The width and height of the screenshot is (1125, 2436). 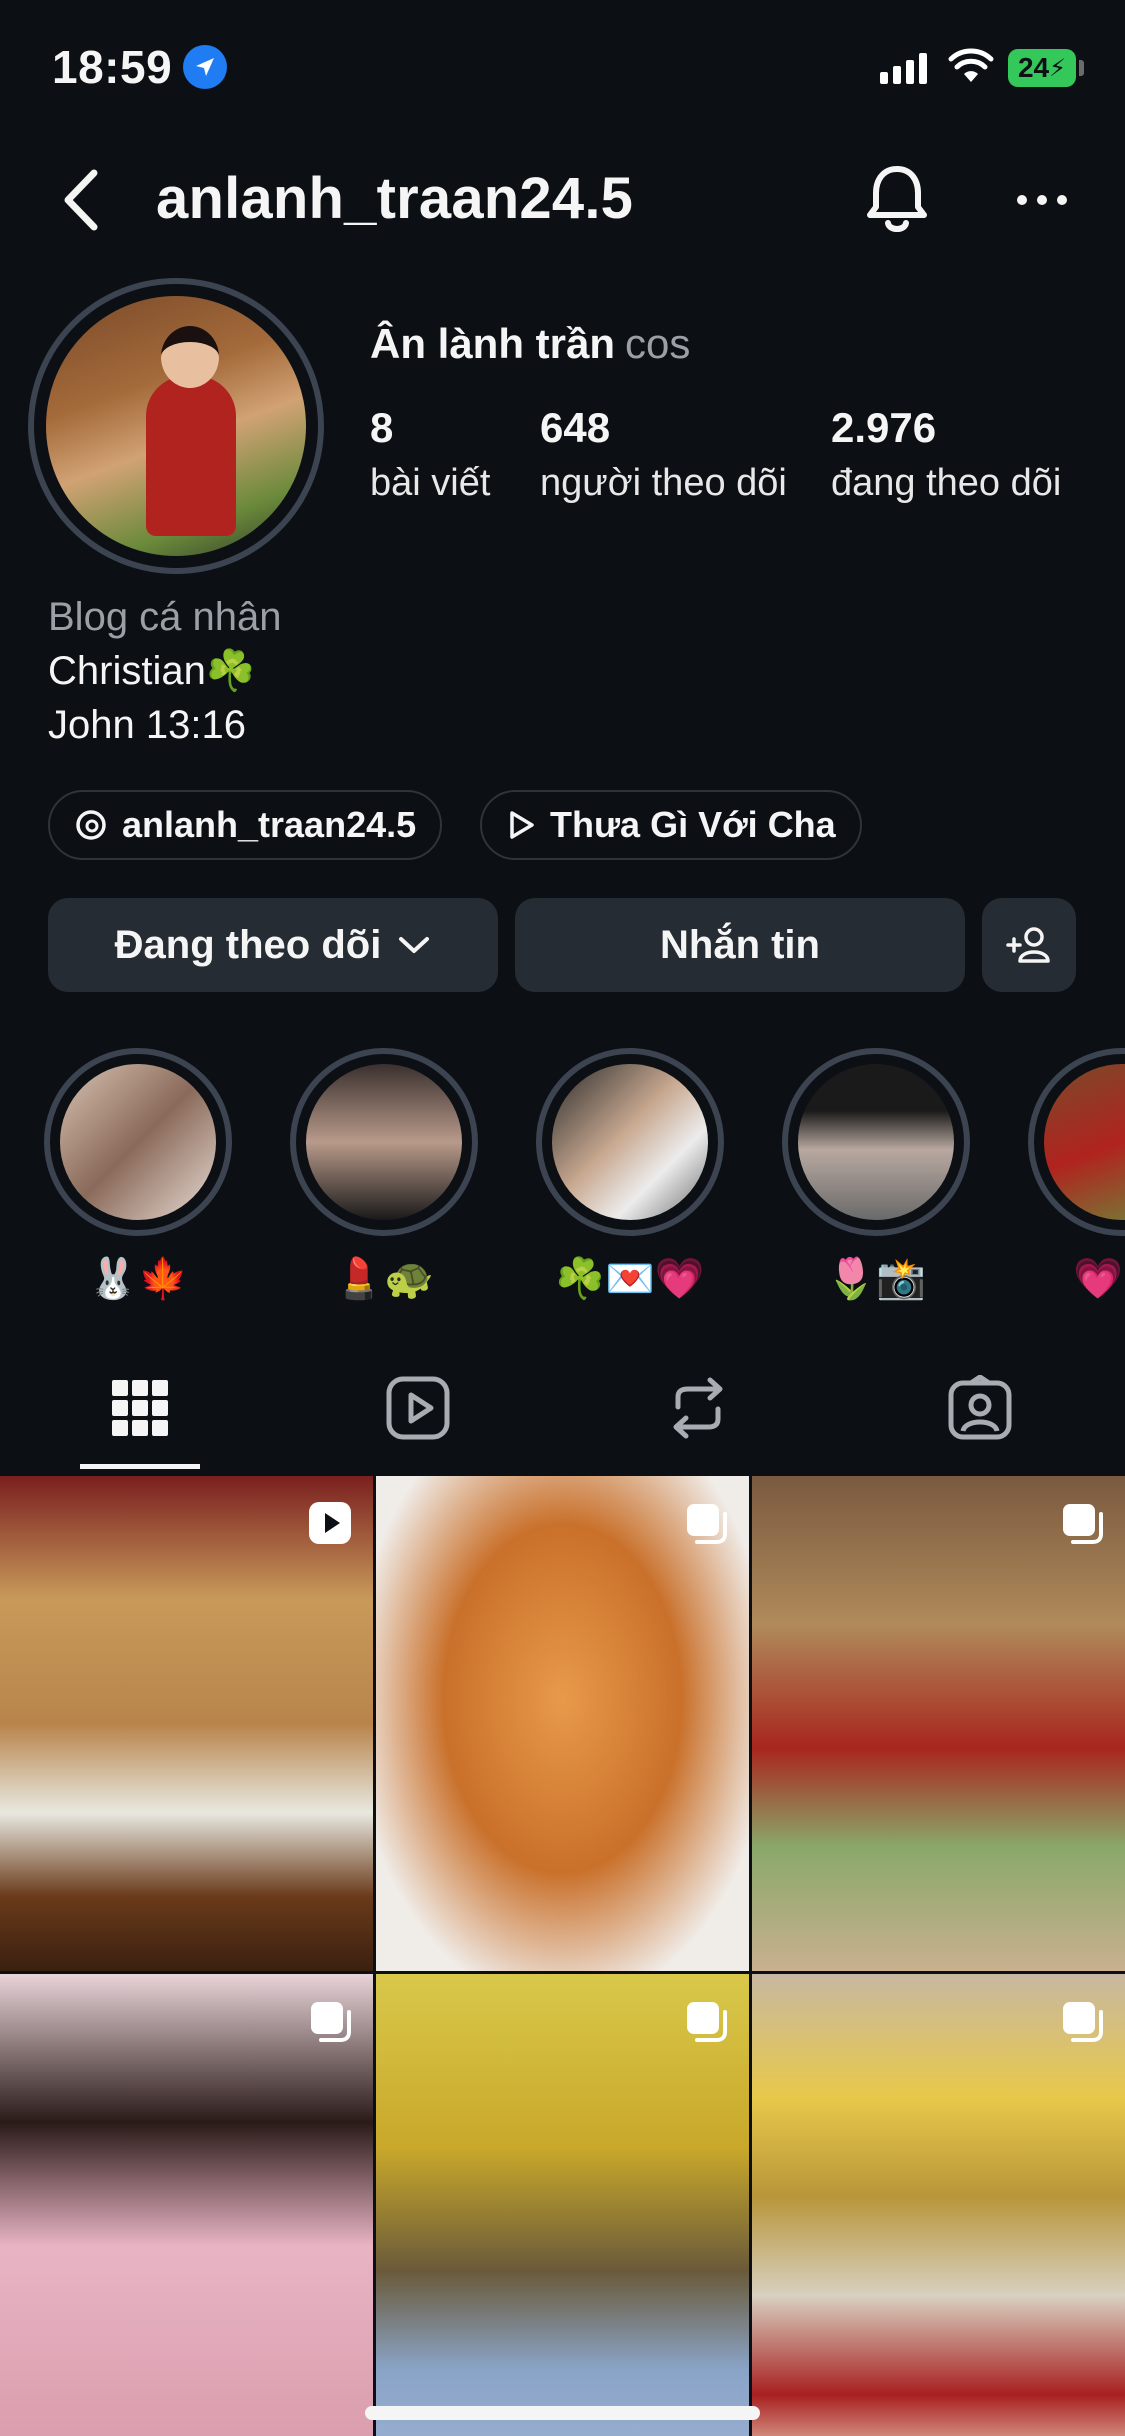 What do you see at coordinates (205, 67) in the screenshot?
I see `location-arrow-icon` at bounding box center [205, 67].